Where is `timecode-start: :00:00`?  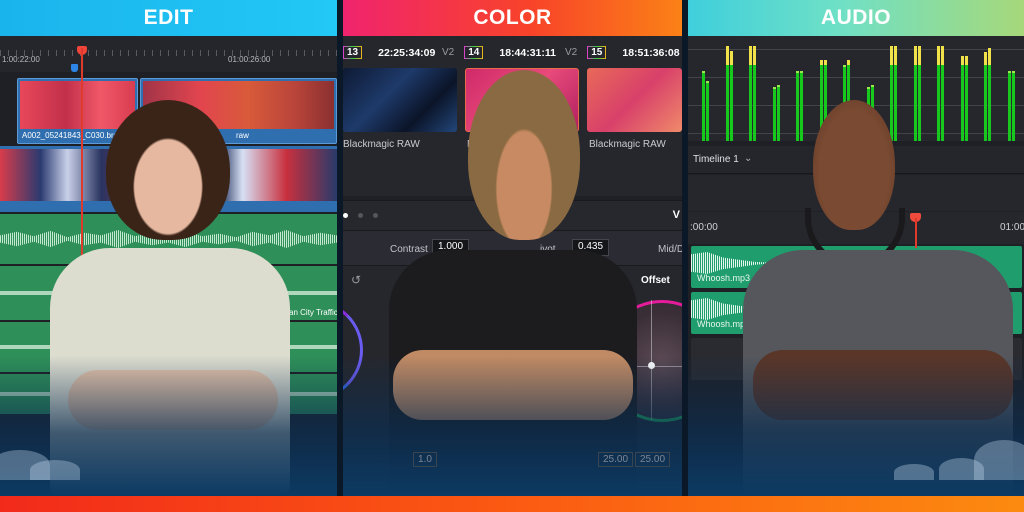 timecode-start: :00:00 is located at coordinates (704, 227).